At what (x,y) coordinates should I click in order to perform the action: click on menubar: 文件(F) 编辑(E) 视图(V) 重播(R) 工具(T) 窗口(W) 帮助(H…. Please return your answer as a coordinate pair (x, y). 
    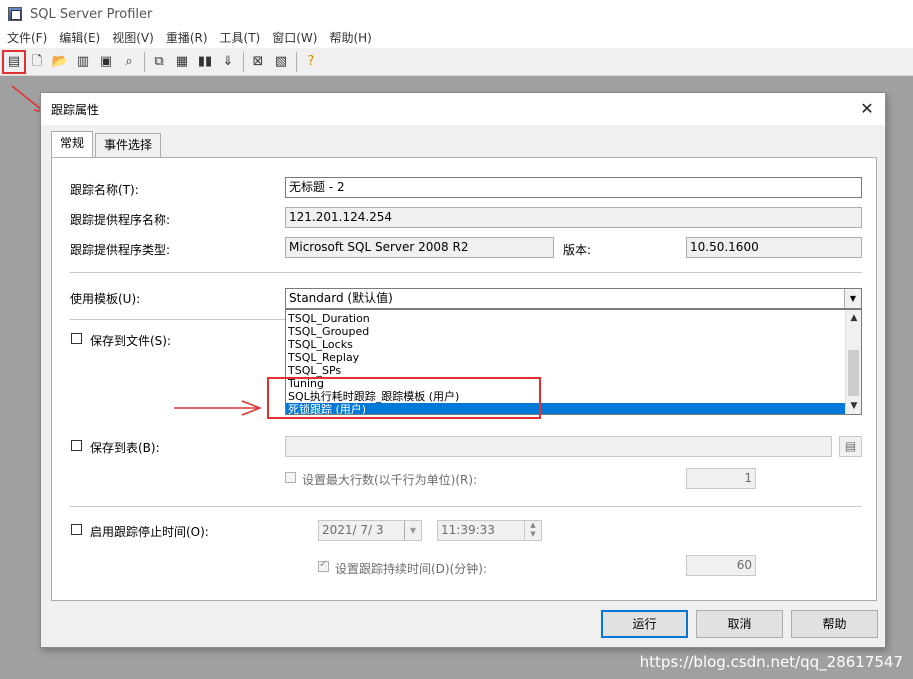
    Looking at the image, I should click on (456, 38).